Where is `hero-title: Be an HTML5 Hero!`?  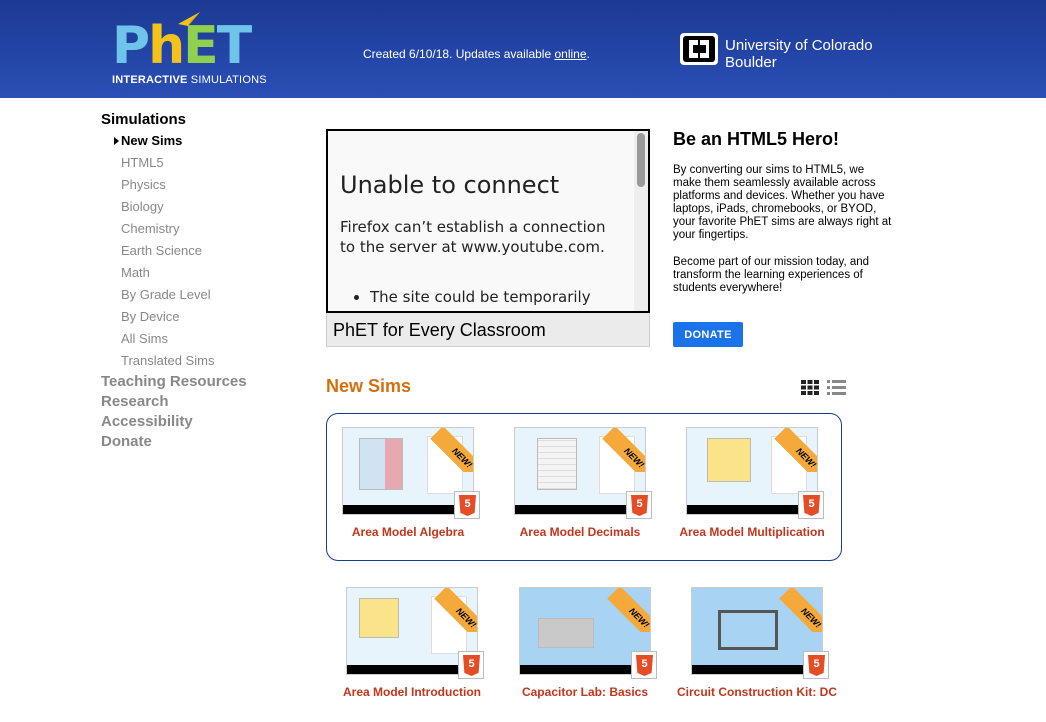
hero-title: Be an HTML5 Hero! is located at coordinates (756, 139).